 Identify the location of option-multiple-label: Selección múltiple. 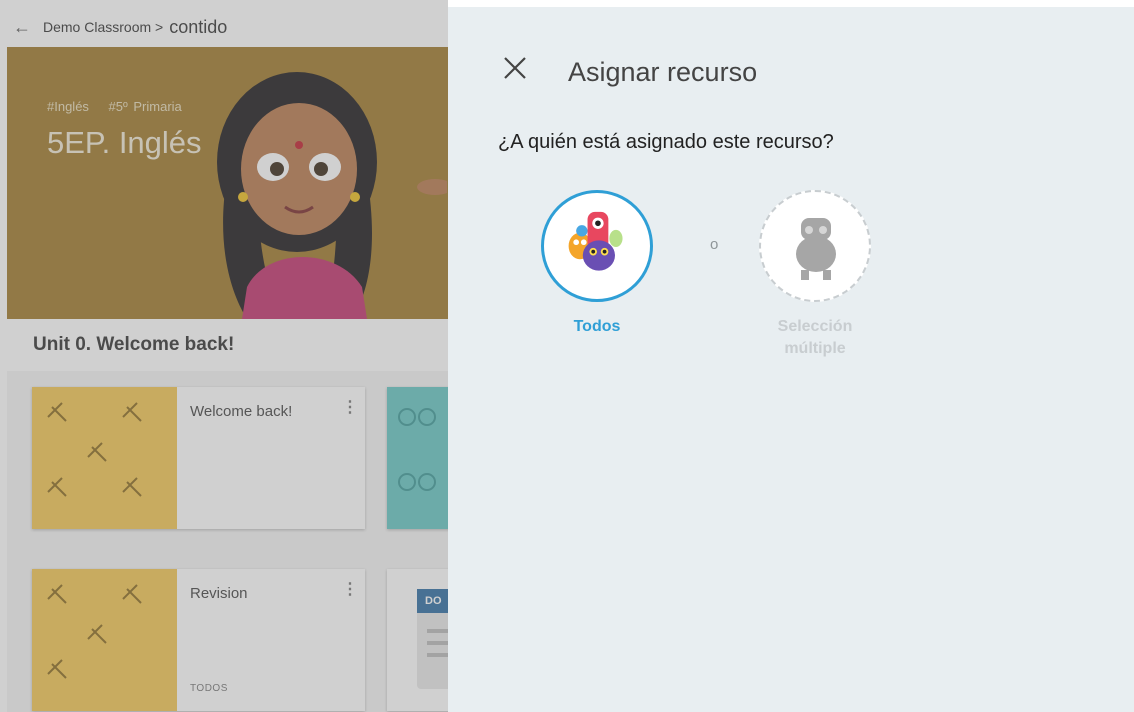
(815, 337).